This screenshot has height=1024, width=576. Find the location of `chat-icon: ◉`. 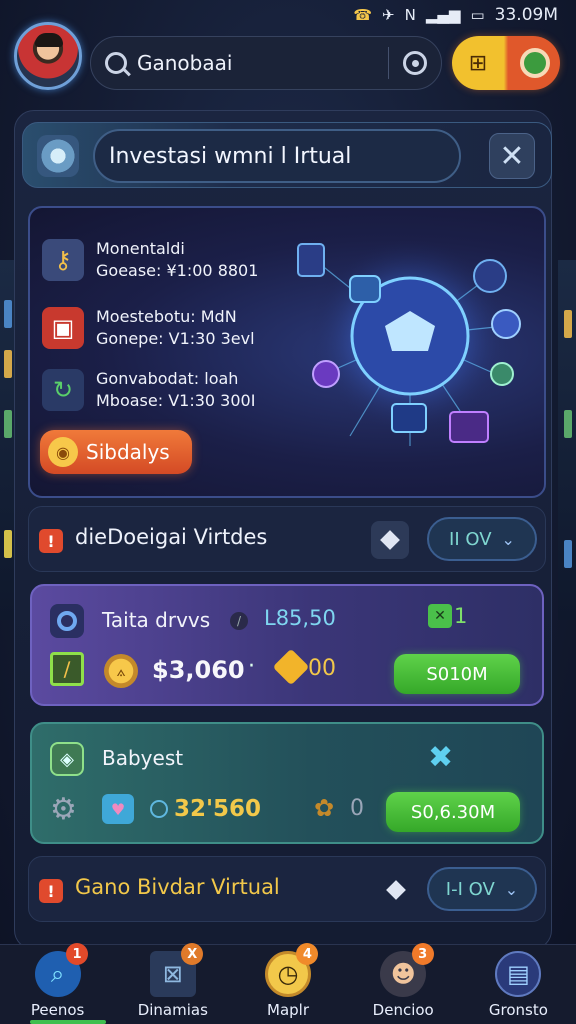

chat-icon: ◉ is located at coordinates (63, 452).